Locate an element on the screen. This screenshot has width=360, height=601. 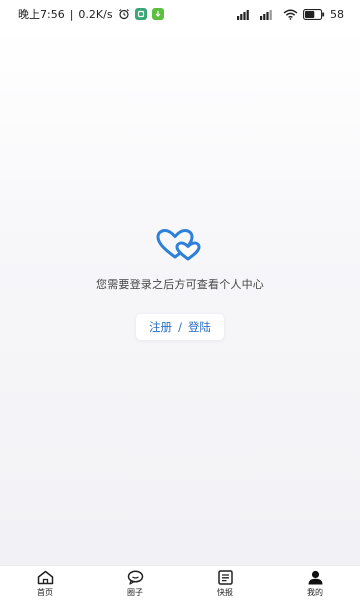
bottom-tab-bar: 首页 圈子 快报 我的 is located at coordinates (180, 583).